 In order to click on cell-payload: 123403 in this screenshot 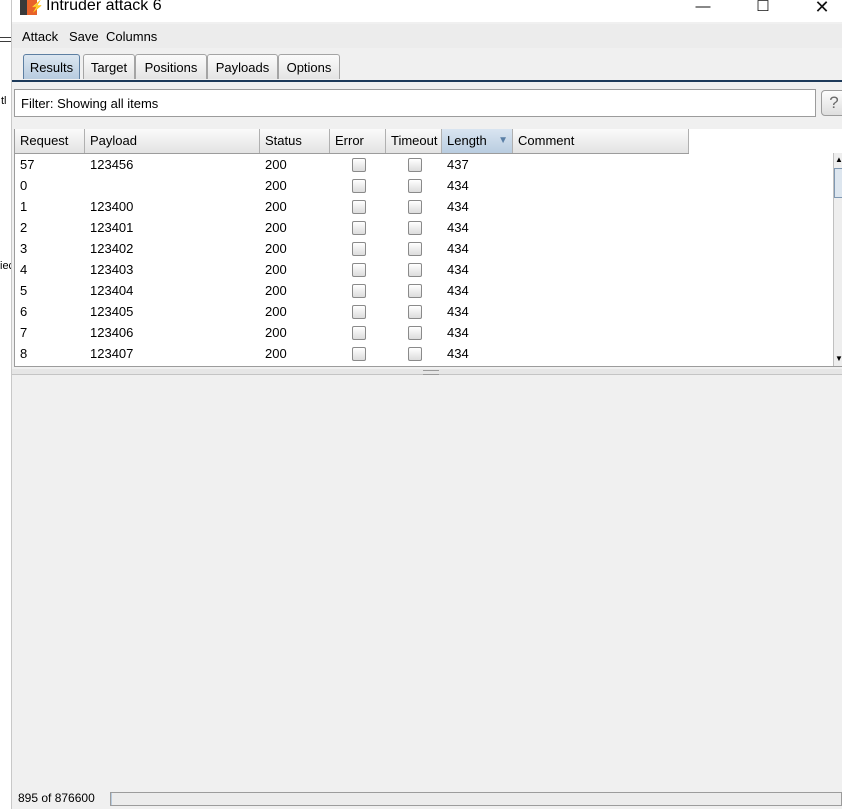, I will do `click(112, 269)`.